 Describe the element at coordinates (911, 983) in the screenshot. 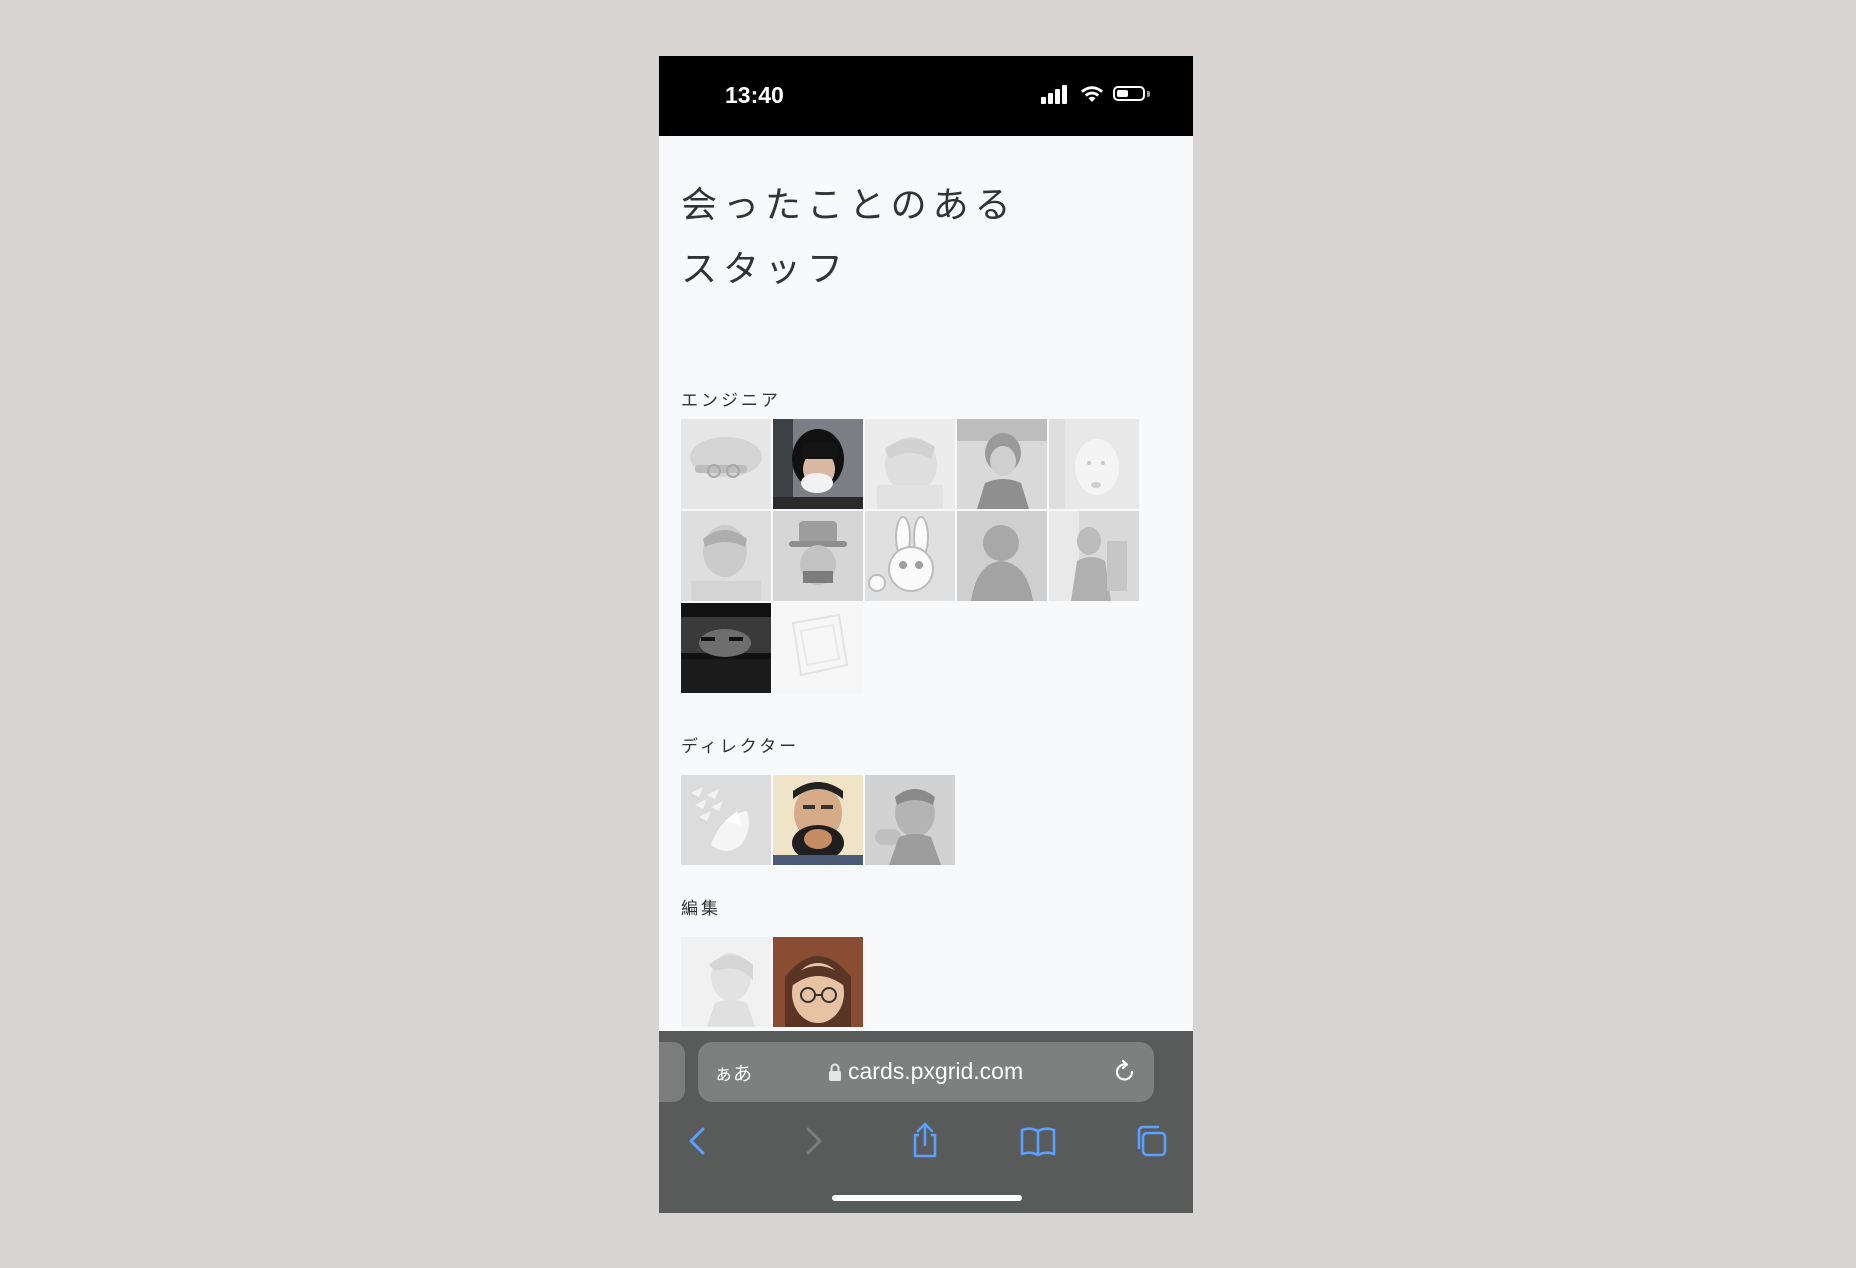

I see `editor-avatar-grid` at that location.